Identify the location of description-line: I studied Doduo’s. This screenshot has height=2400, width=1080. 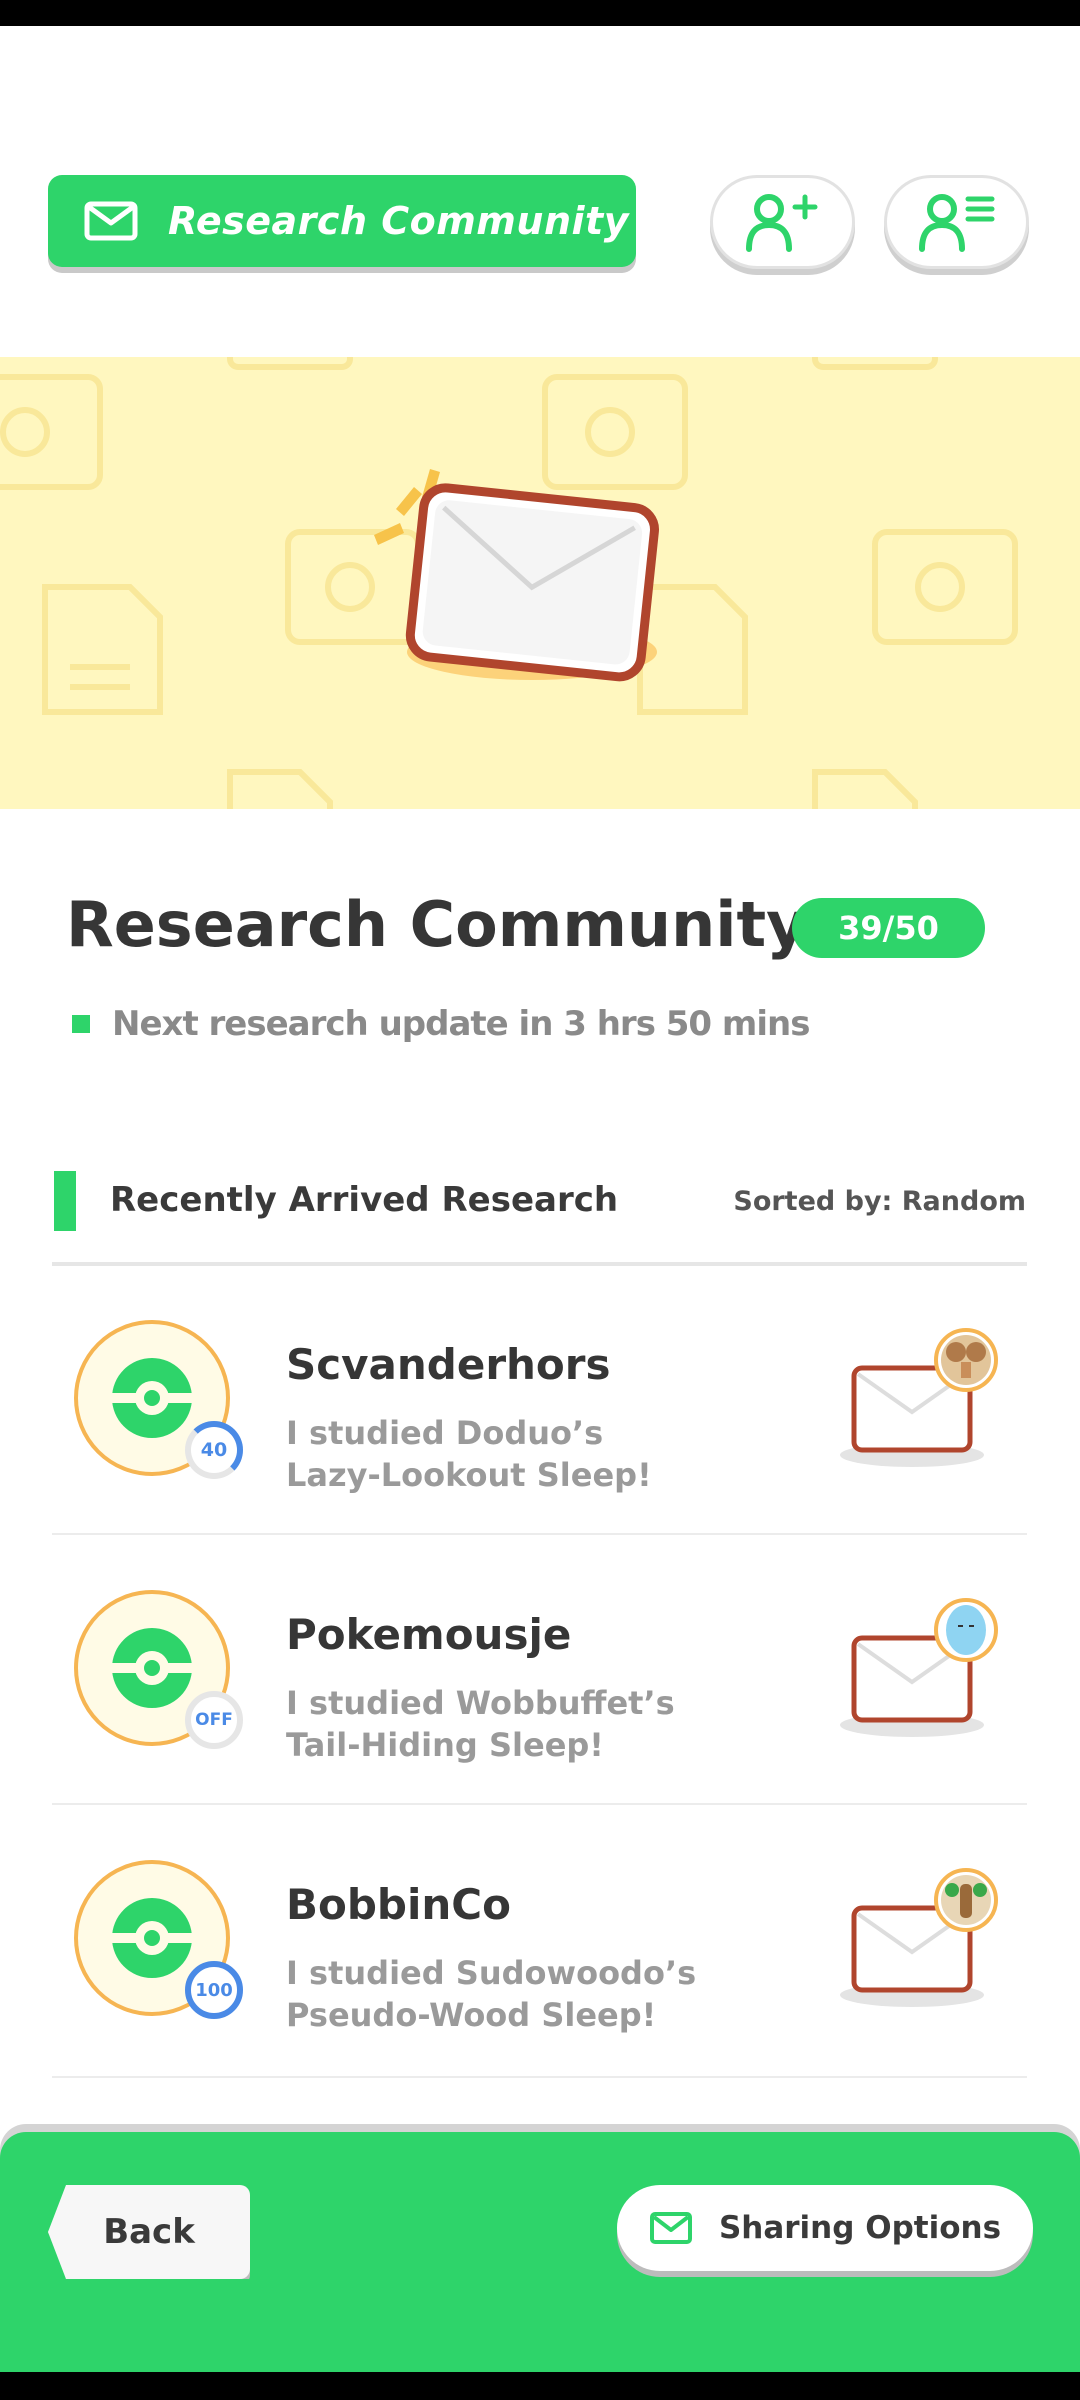
(445, 1433).